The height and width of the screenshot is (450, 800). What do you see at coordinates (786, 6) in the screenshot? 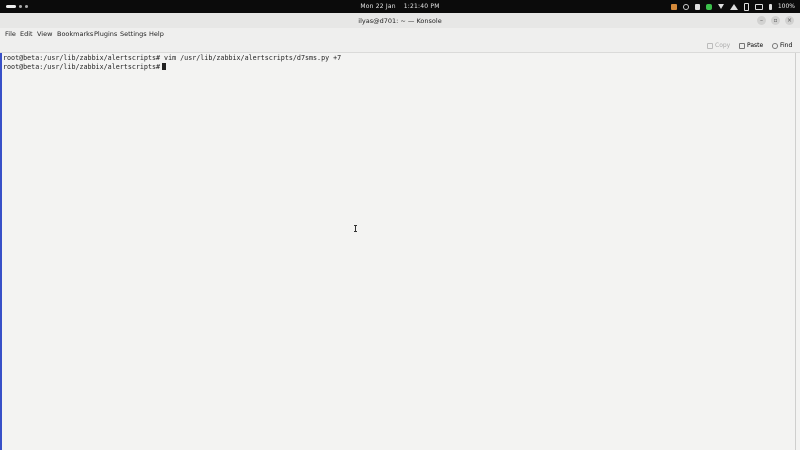
I see `battery-percent: 100%` at bounding box center [786, 6].